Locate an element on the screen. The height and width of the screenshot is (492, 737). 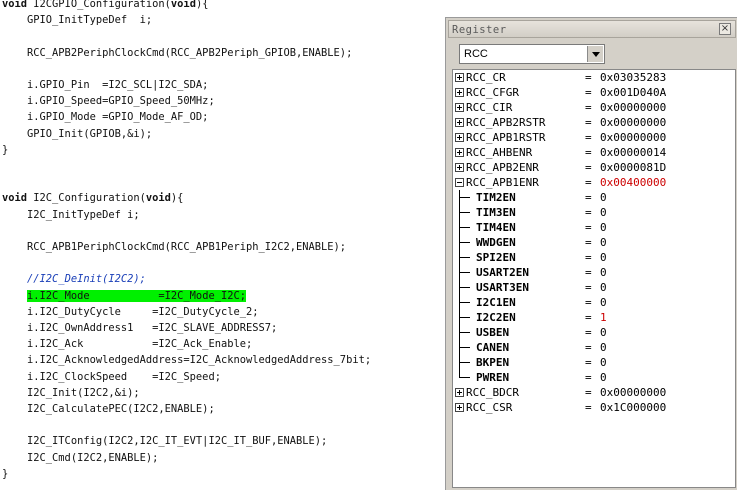
code-line: I2C_Init(I2C2,&i); is located at coordinates (71, 393).